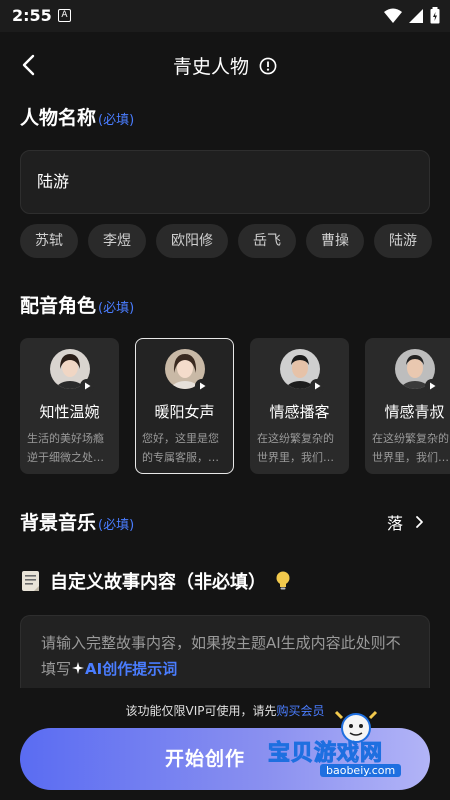 The height and width of the screenshot is (800, 450). I want to click on name-chip: 李煜, so click(117, 241).